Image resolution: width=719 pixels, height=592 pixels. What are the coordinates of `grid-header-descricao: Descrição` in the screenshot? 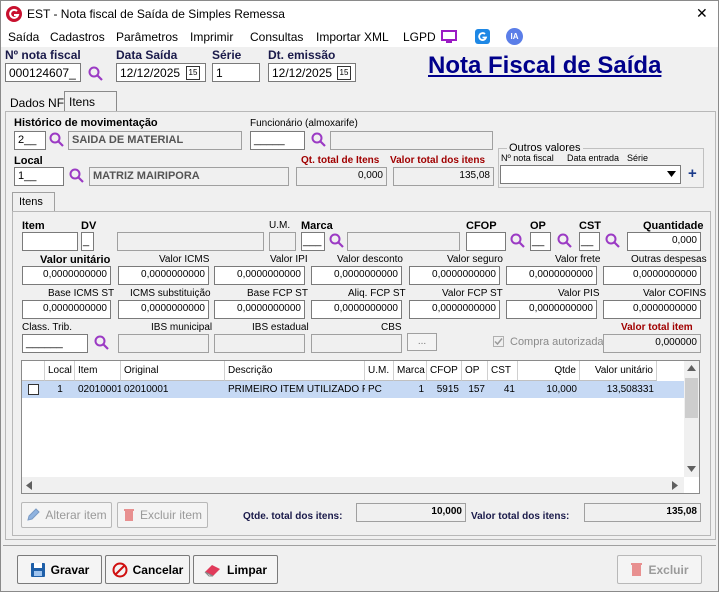 It's located at (295, 371).